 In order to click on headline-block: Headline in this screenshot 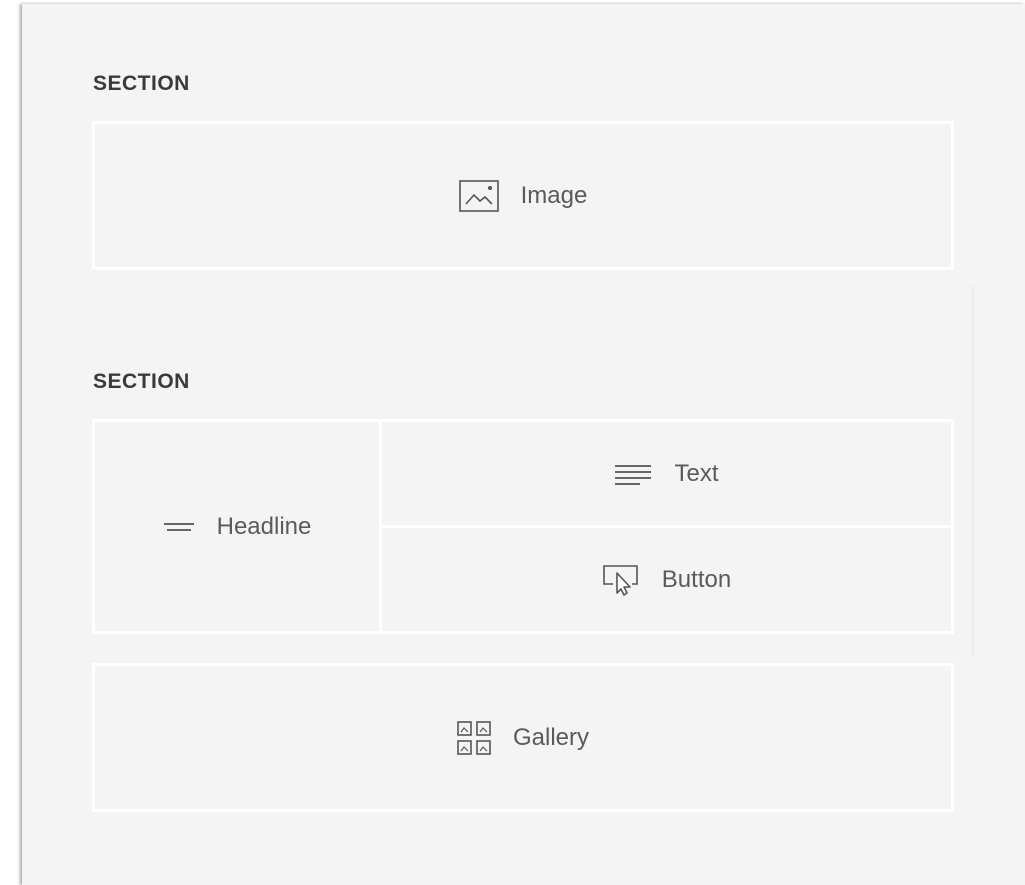, I will do `click(237, 526)`.